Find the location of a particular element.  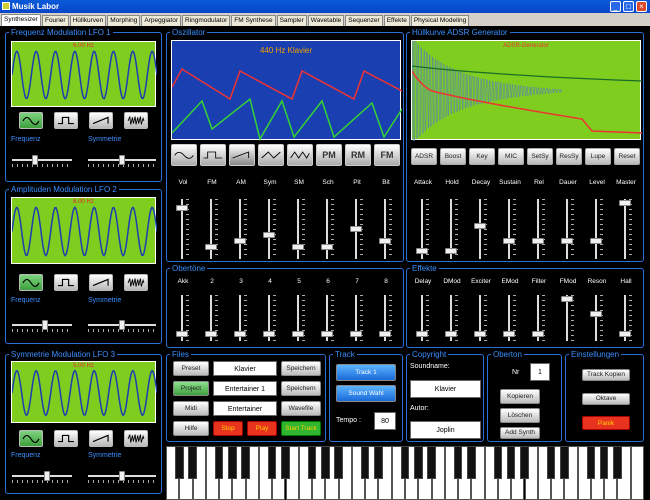

speichern-project-button: Speichern is located at coordinates (301, 388).